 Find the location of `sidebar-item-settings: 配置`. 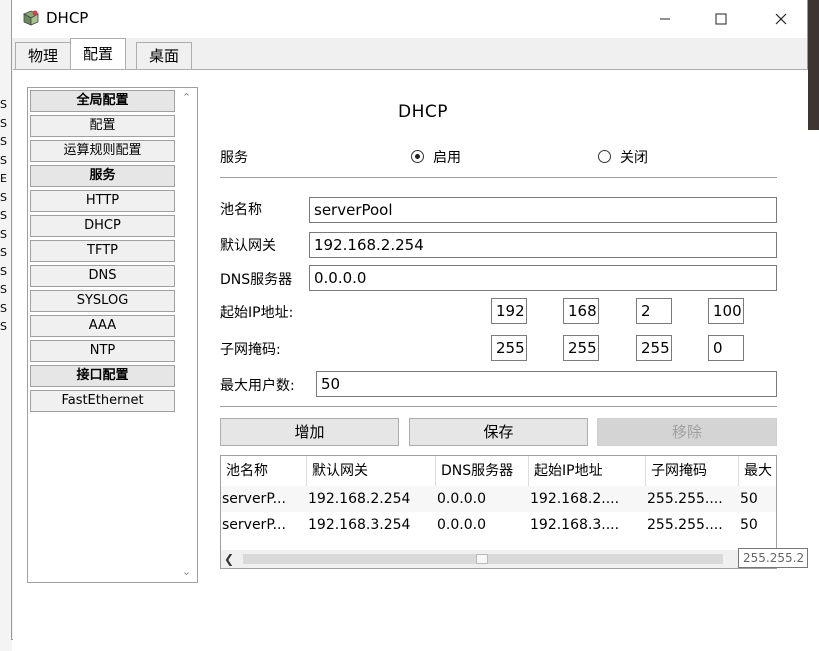

sidebar-item-settings: 配置 is located at coordinates (102, 126).